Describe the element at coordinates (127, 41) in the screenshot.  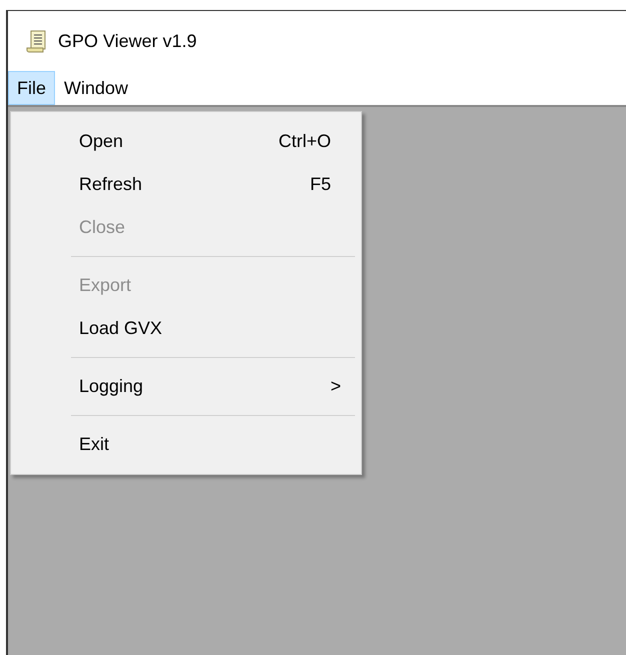
I see `window-title: GPO Viewer v1.9` at that location.